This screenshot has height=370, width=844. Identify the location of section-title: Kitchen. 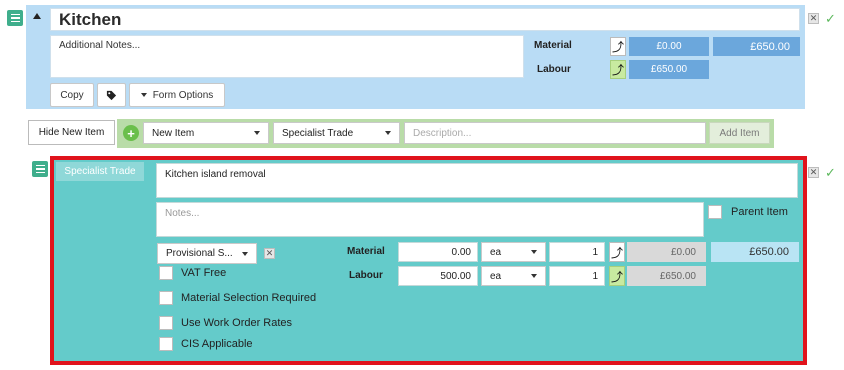
(425, 19).